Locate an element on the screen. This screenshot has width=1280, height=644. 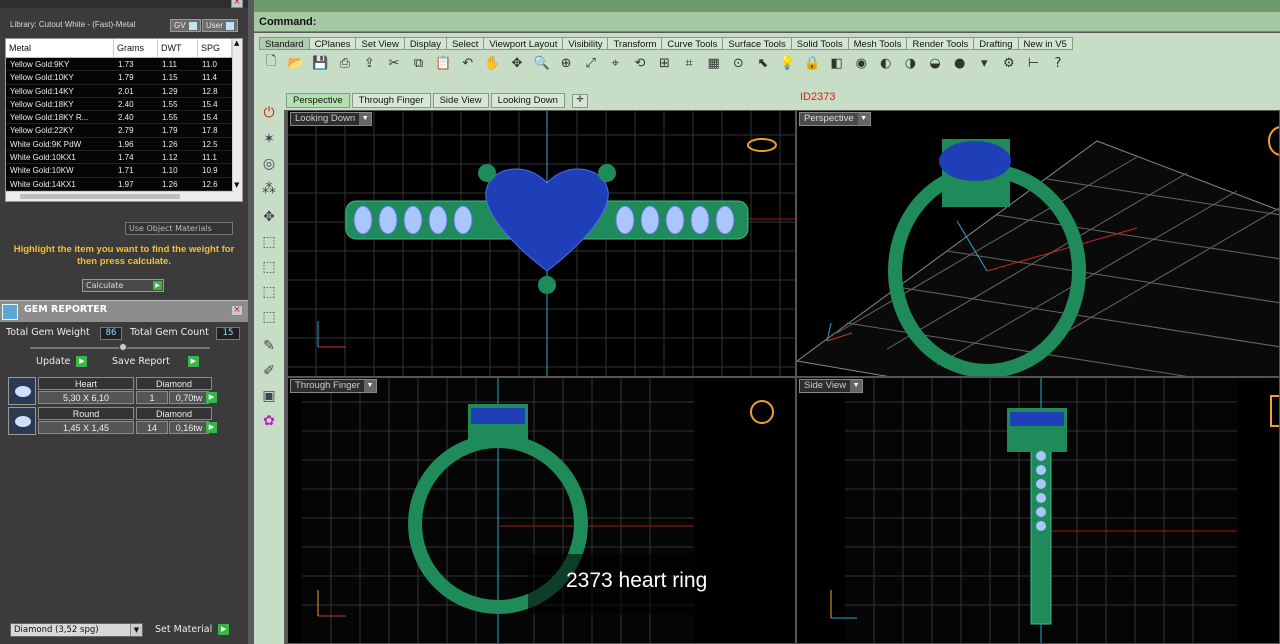
cplane-icon: ⌗ is located at coordinates (689, 63).